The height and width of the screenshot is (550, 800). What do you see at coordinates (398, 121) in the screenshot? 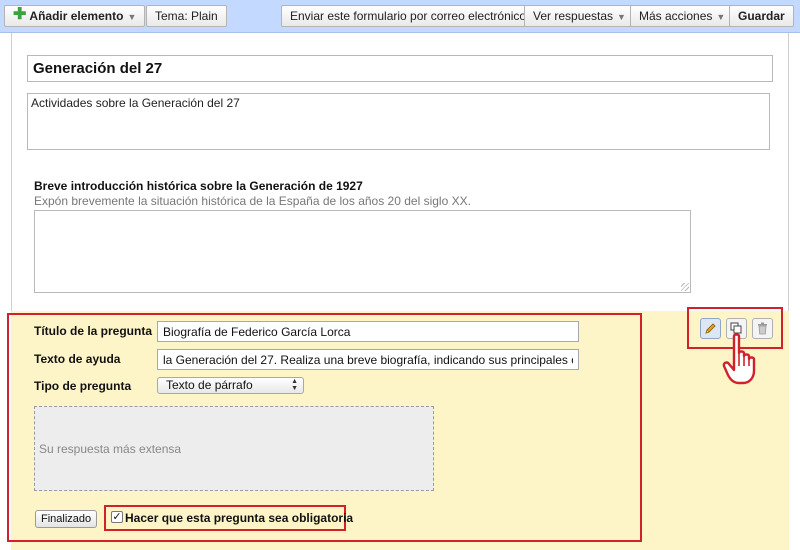
I see `form-description-input: Actividades sobre la Generación del 27` at bounding box center [398, 121].